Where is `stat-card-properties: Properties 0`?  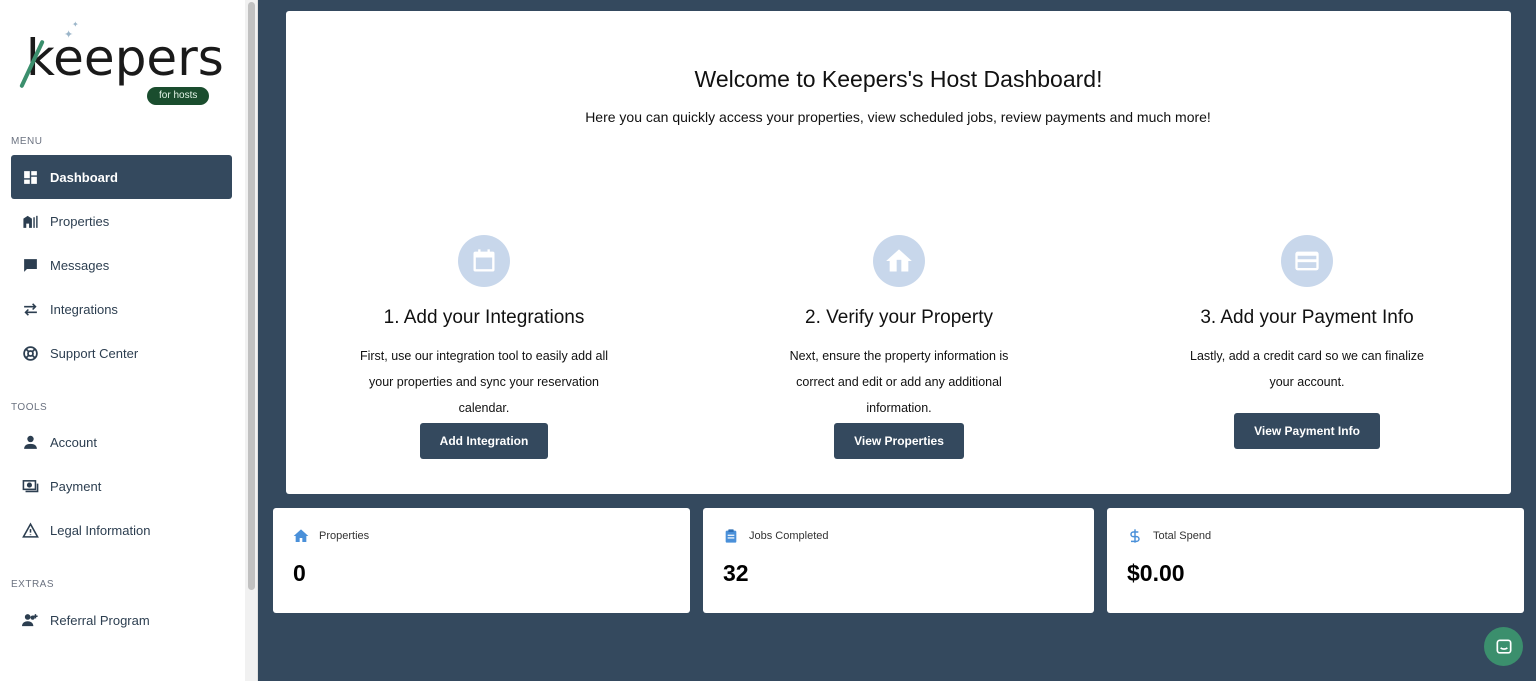
stat-card-properties: Properties 0 is located at coordinates (481, 560).